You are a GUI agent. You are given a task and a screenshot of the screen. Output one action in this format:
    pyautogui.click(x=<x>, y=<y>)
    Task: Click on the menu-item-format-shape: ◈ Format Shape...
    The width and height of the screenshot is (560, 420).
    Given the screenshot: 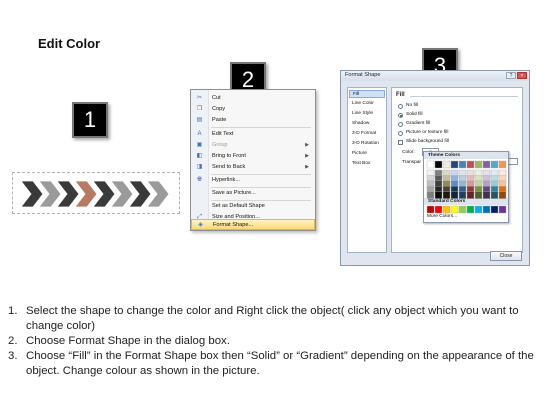 What is the action you would take?
    pyautogui.click(x=253, y=224)
    